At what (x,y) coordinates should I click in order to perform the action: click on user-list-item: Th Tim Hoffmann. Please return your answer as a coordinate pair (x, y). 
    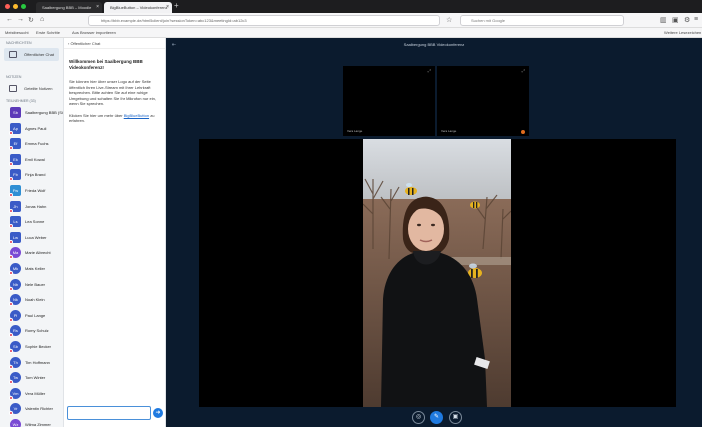
    Looking at the image, I should click on (31, 363).